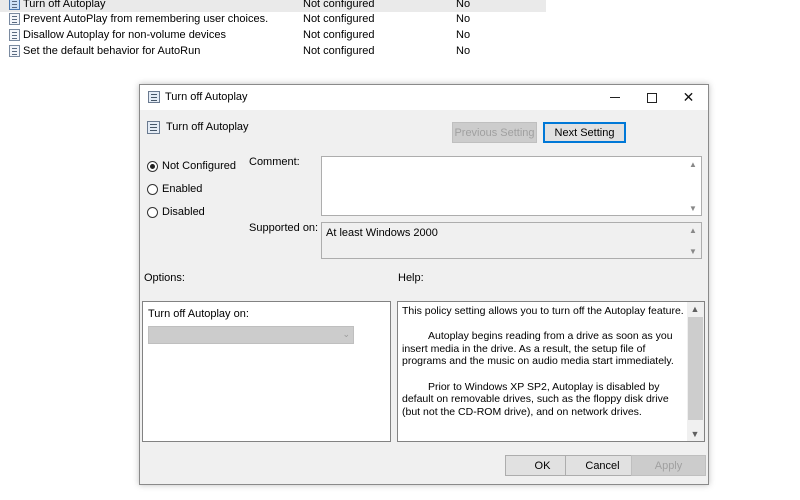  I want to click on autoplay-drive-dropdown: ⌄, so click(251, 335).